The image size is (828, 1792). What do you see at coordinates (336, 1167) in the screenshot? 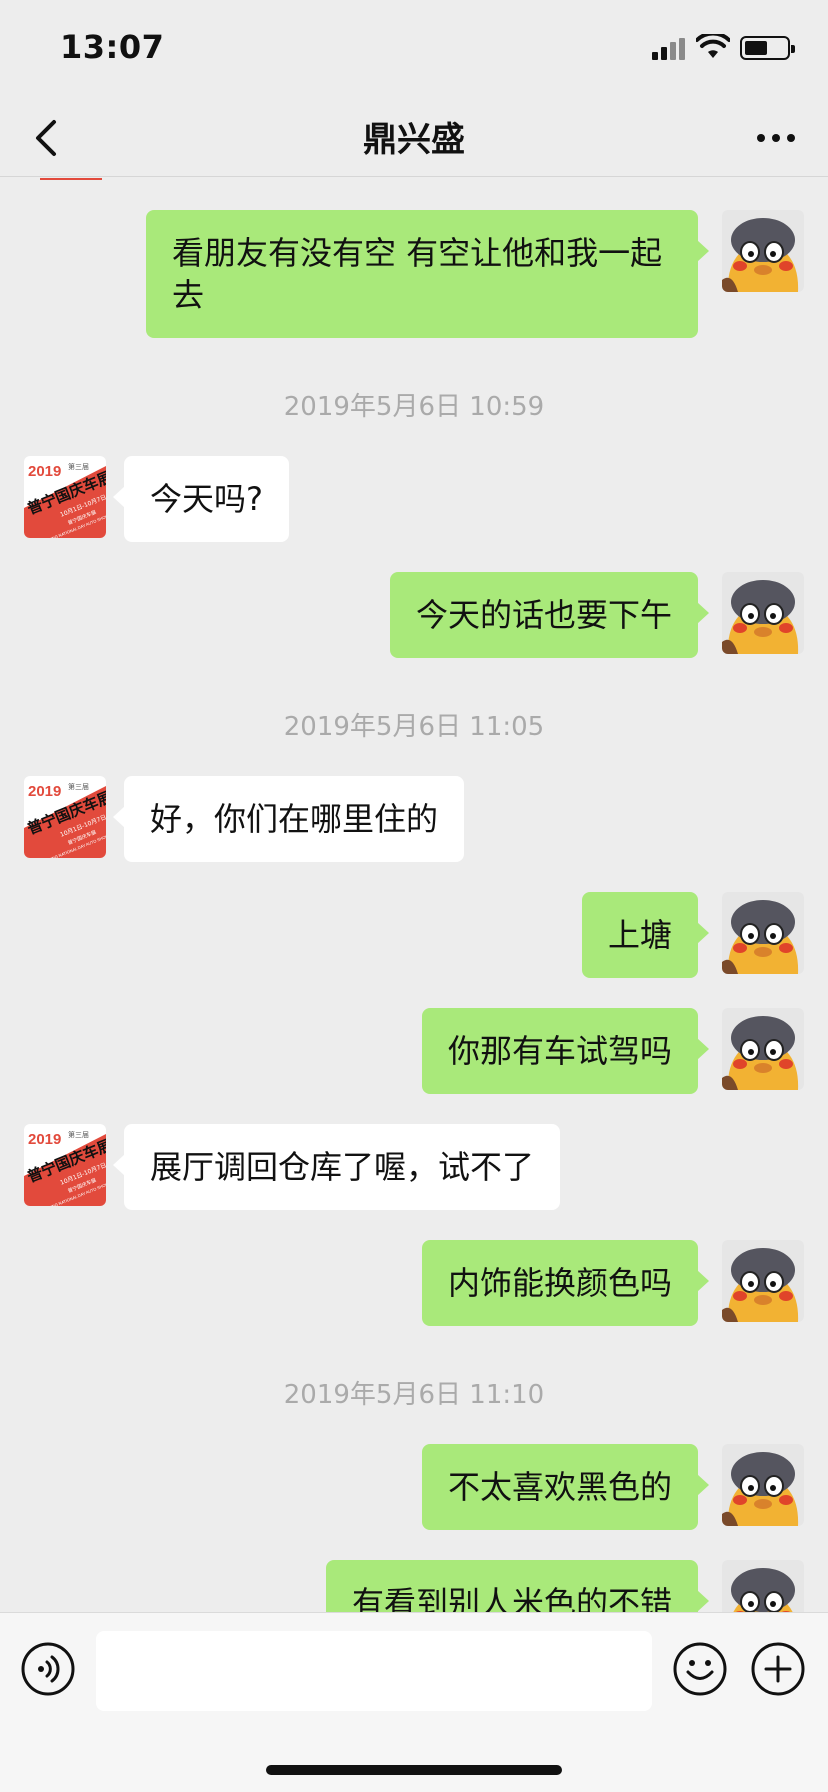
I see `message-bubble: 展厅调回仓库了喔，试不了` at bounding box center [336, 1167].